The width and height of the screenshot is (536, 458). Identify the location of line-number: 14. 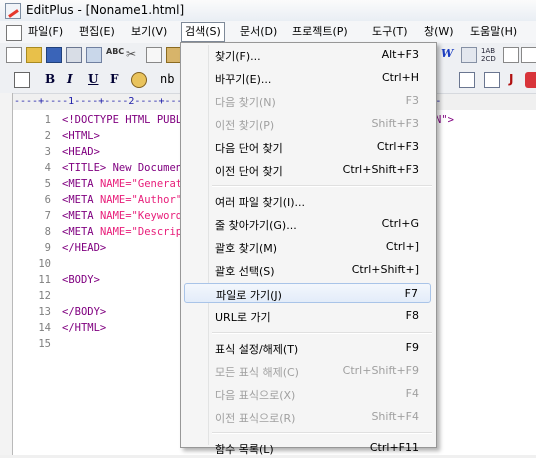
(44, 328).